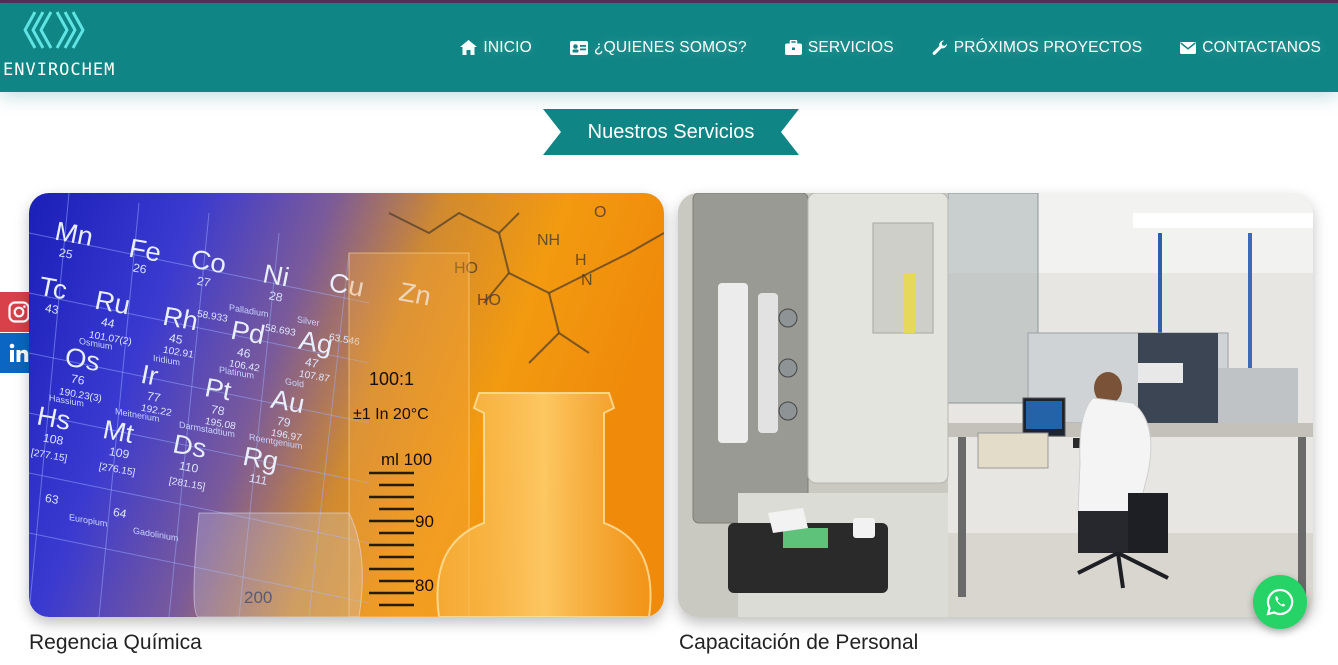  I want to click on envelope-icon, so click(1188, 47).